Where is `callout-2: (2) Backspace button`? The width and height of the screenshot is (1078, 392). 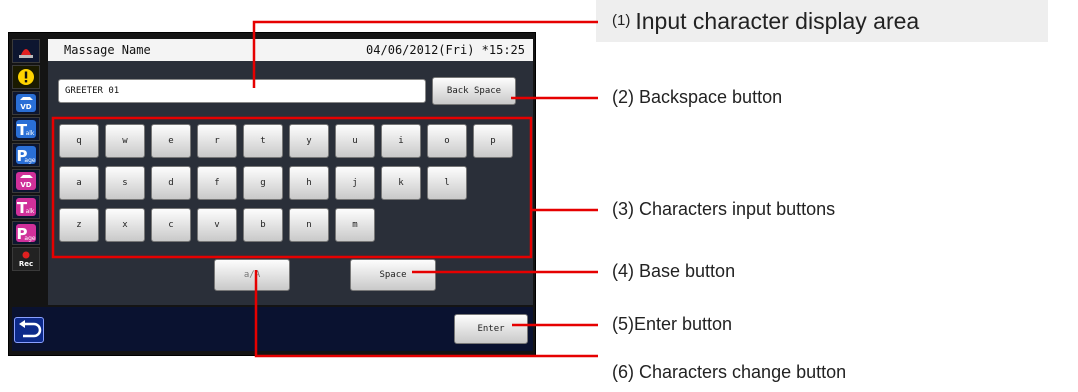
callout-2: (2) Backspace button is located at coordinates (697, 97).